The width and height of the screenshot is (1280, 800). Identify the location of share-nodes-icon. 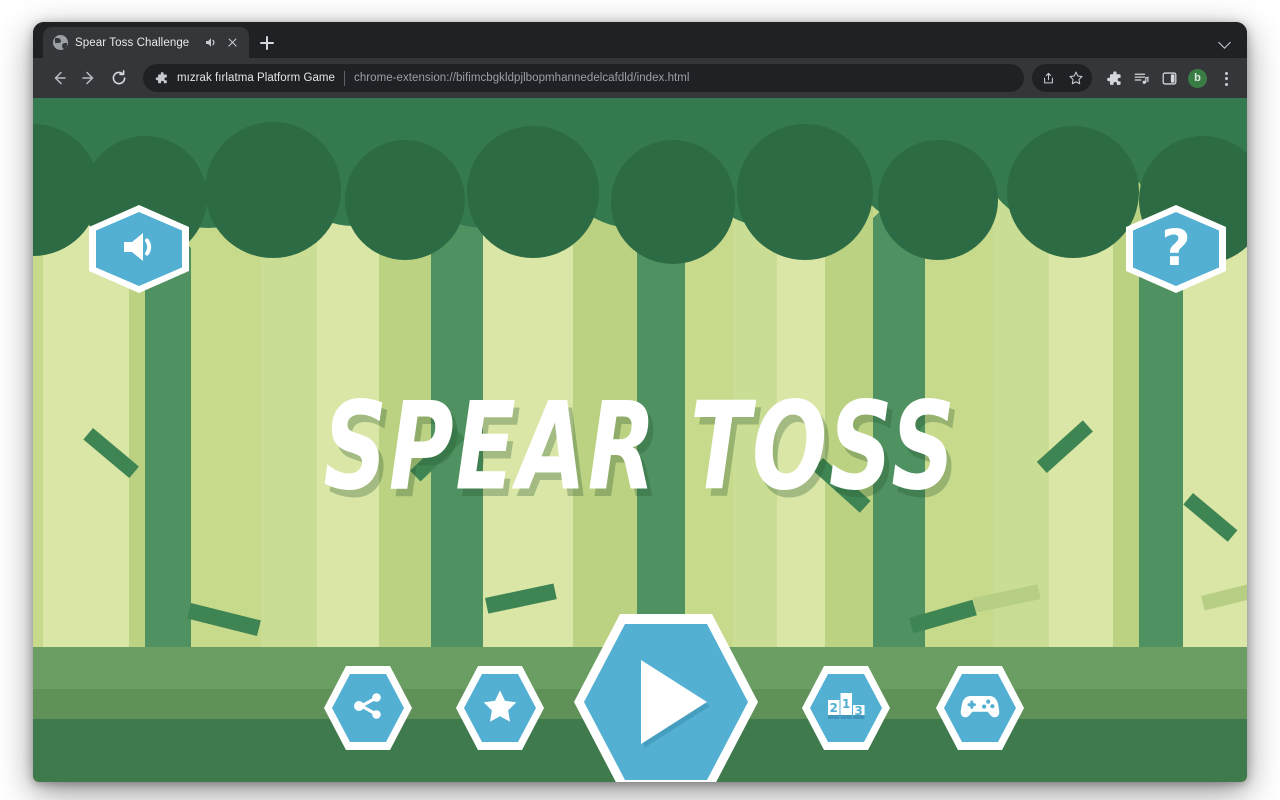
(368, 708).